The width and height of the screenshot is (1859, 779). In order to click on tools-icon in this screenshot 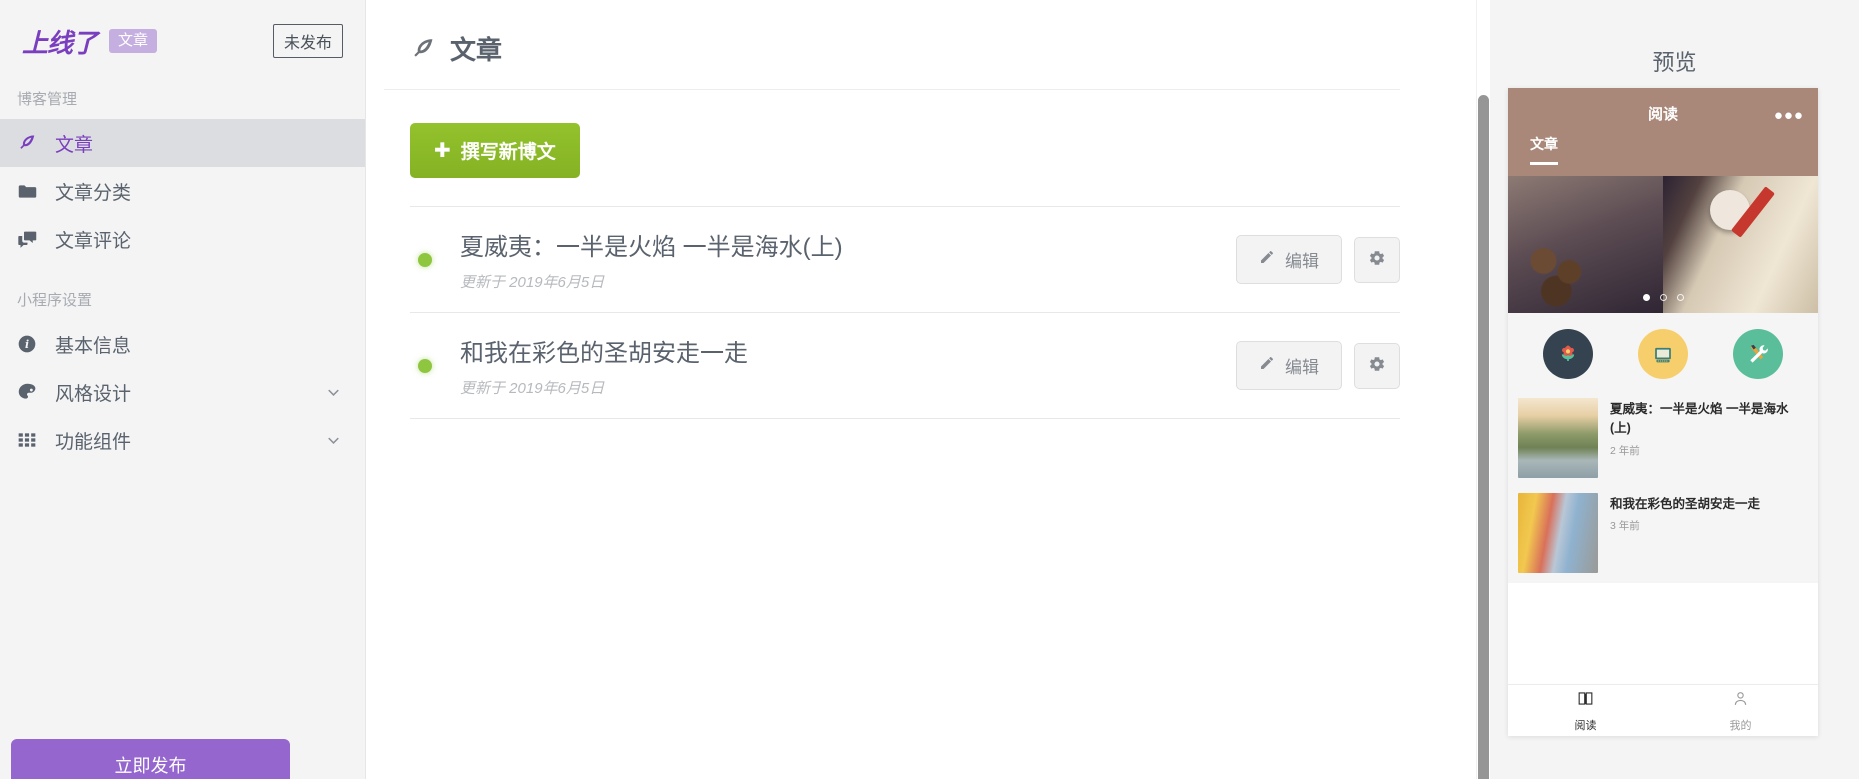, I will do `click(1758, 354)`.